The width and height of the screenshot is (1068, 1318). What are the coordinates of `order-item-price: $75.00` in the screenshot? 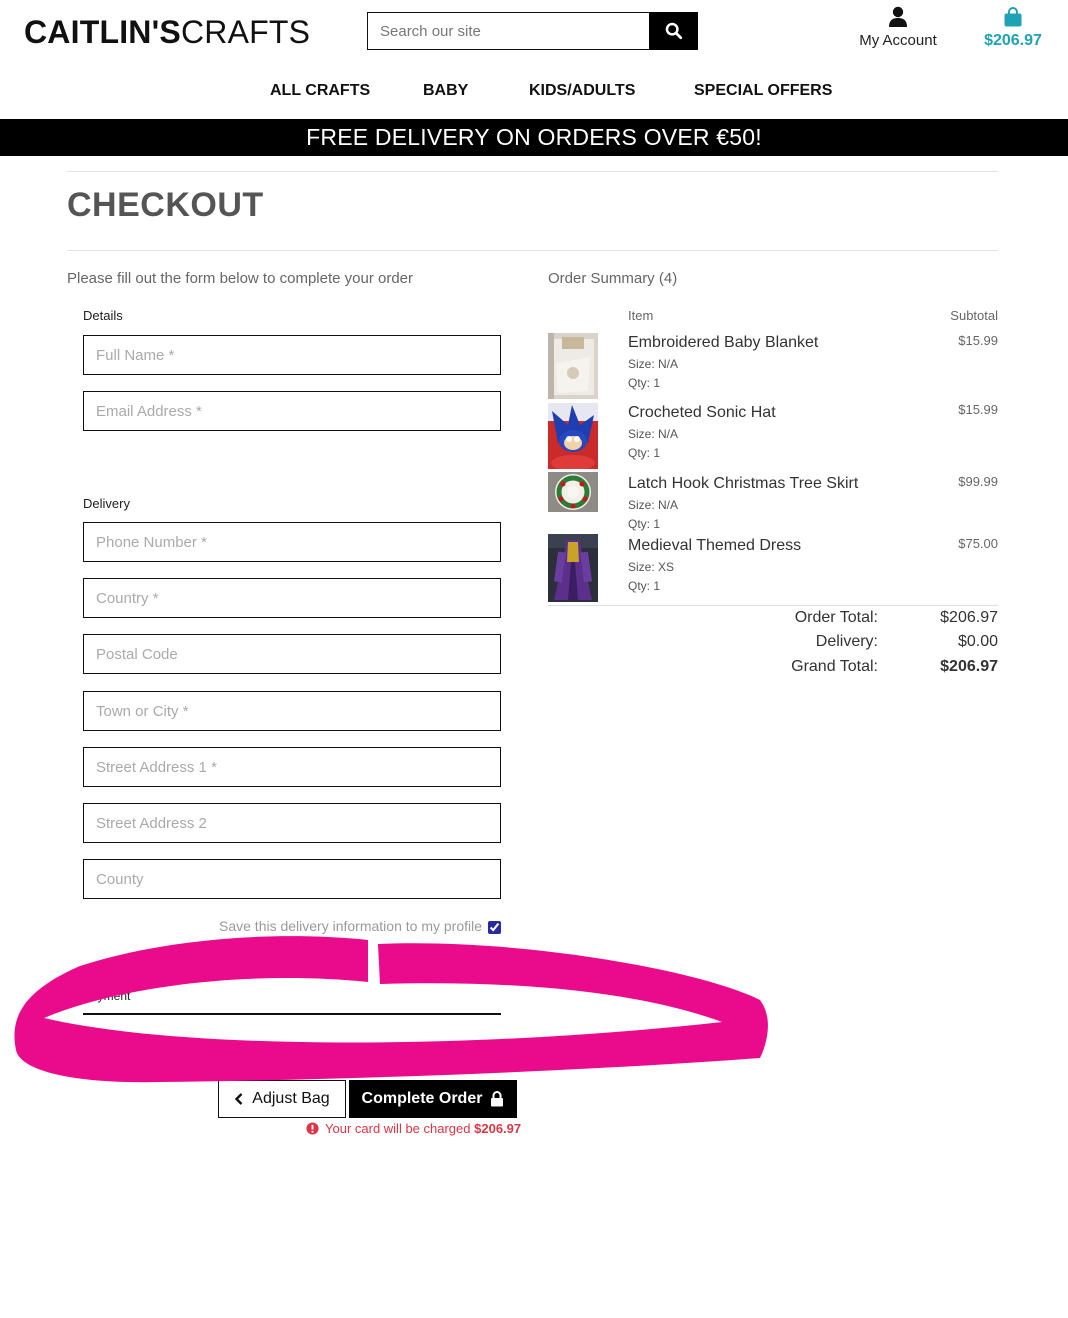 It's located at (978, 543).